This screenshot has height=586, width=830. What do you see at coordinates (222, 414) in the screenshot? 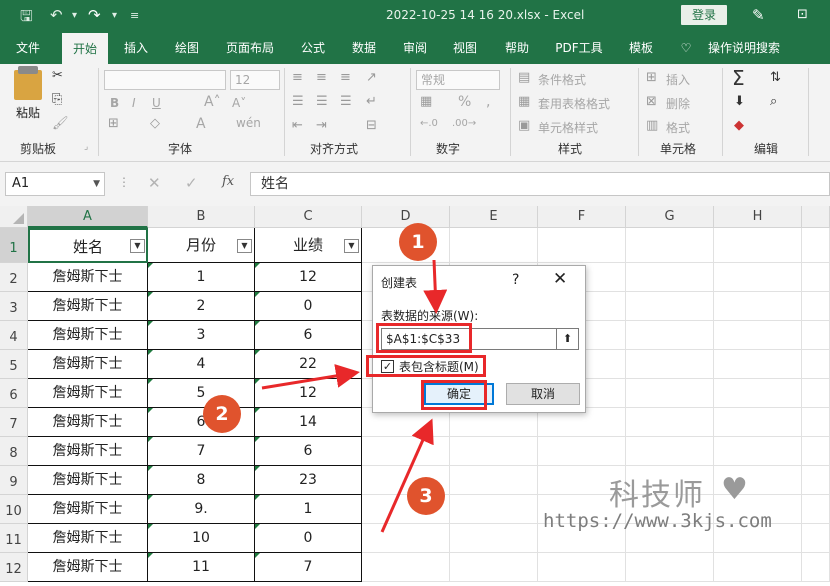
I see `step-badge-2: 2` at bounding box center [222, 414].